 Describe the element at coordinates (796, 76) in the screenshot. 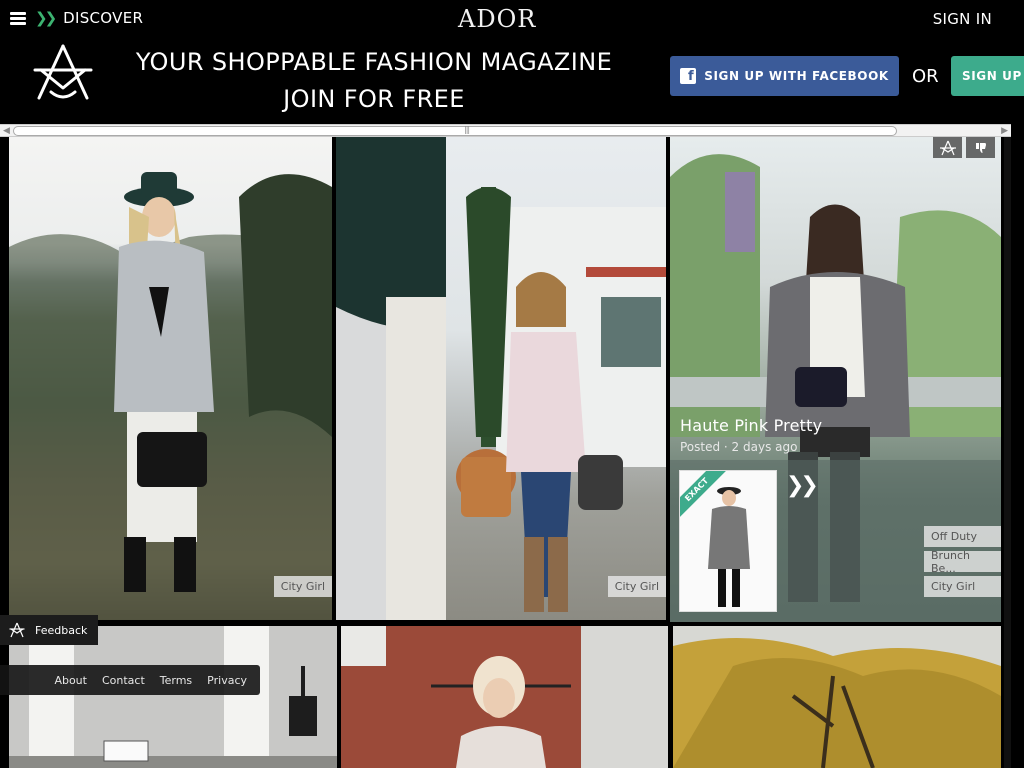

I see `facebook-button-label: SIGN UP WITH FACEBOOK` at that location.